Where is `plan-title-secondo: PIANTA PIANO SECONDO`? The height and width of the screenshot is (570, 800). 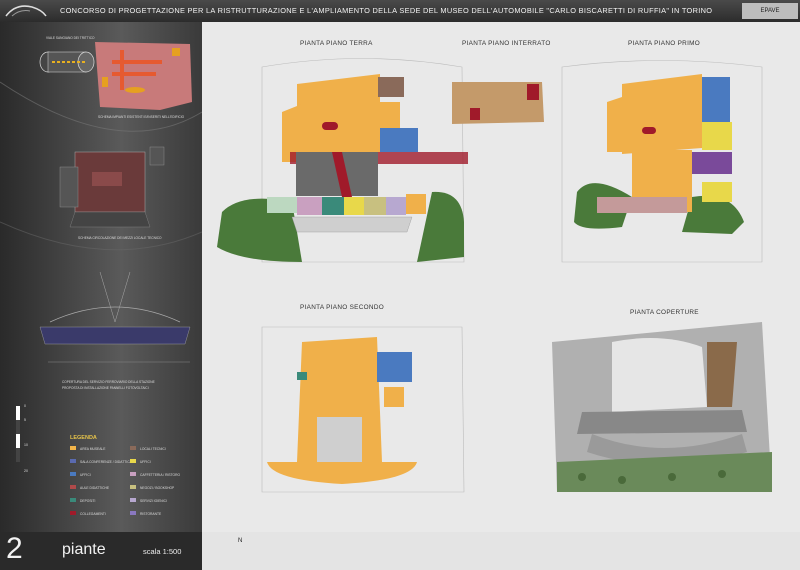 plan-title-secondo: PIANTA PIANO SECONDO is located at coordinates (342, 307).